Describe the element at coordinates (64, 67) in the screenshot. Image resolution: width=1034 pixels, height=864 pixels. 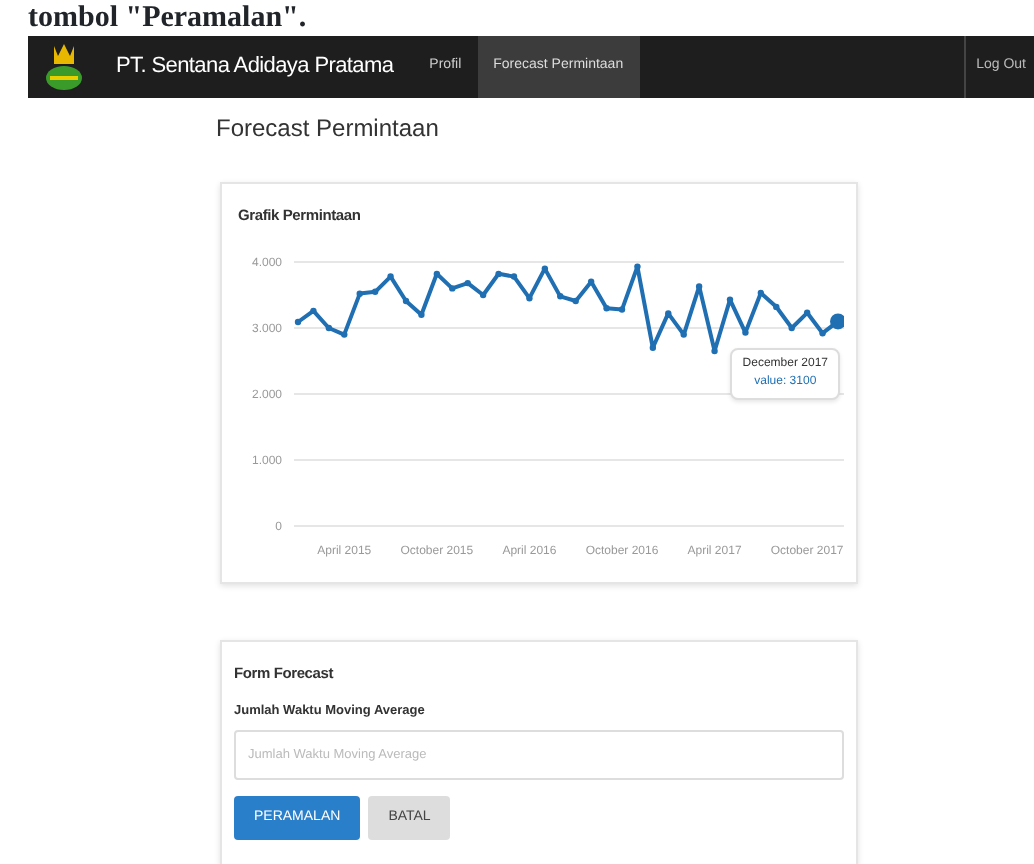
I see `crown-logo-icon` at that location.